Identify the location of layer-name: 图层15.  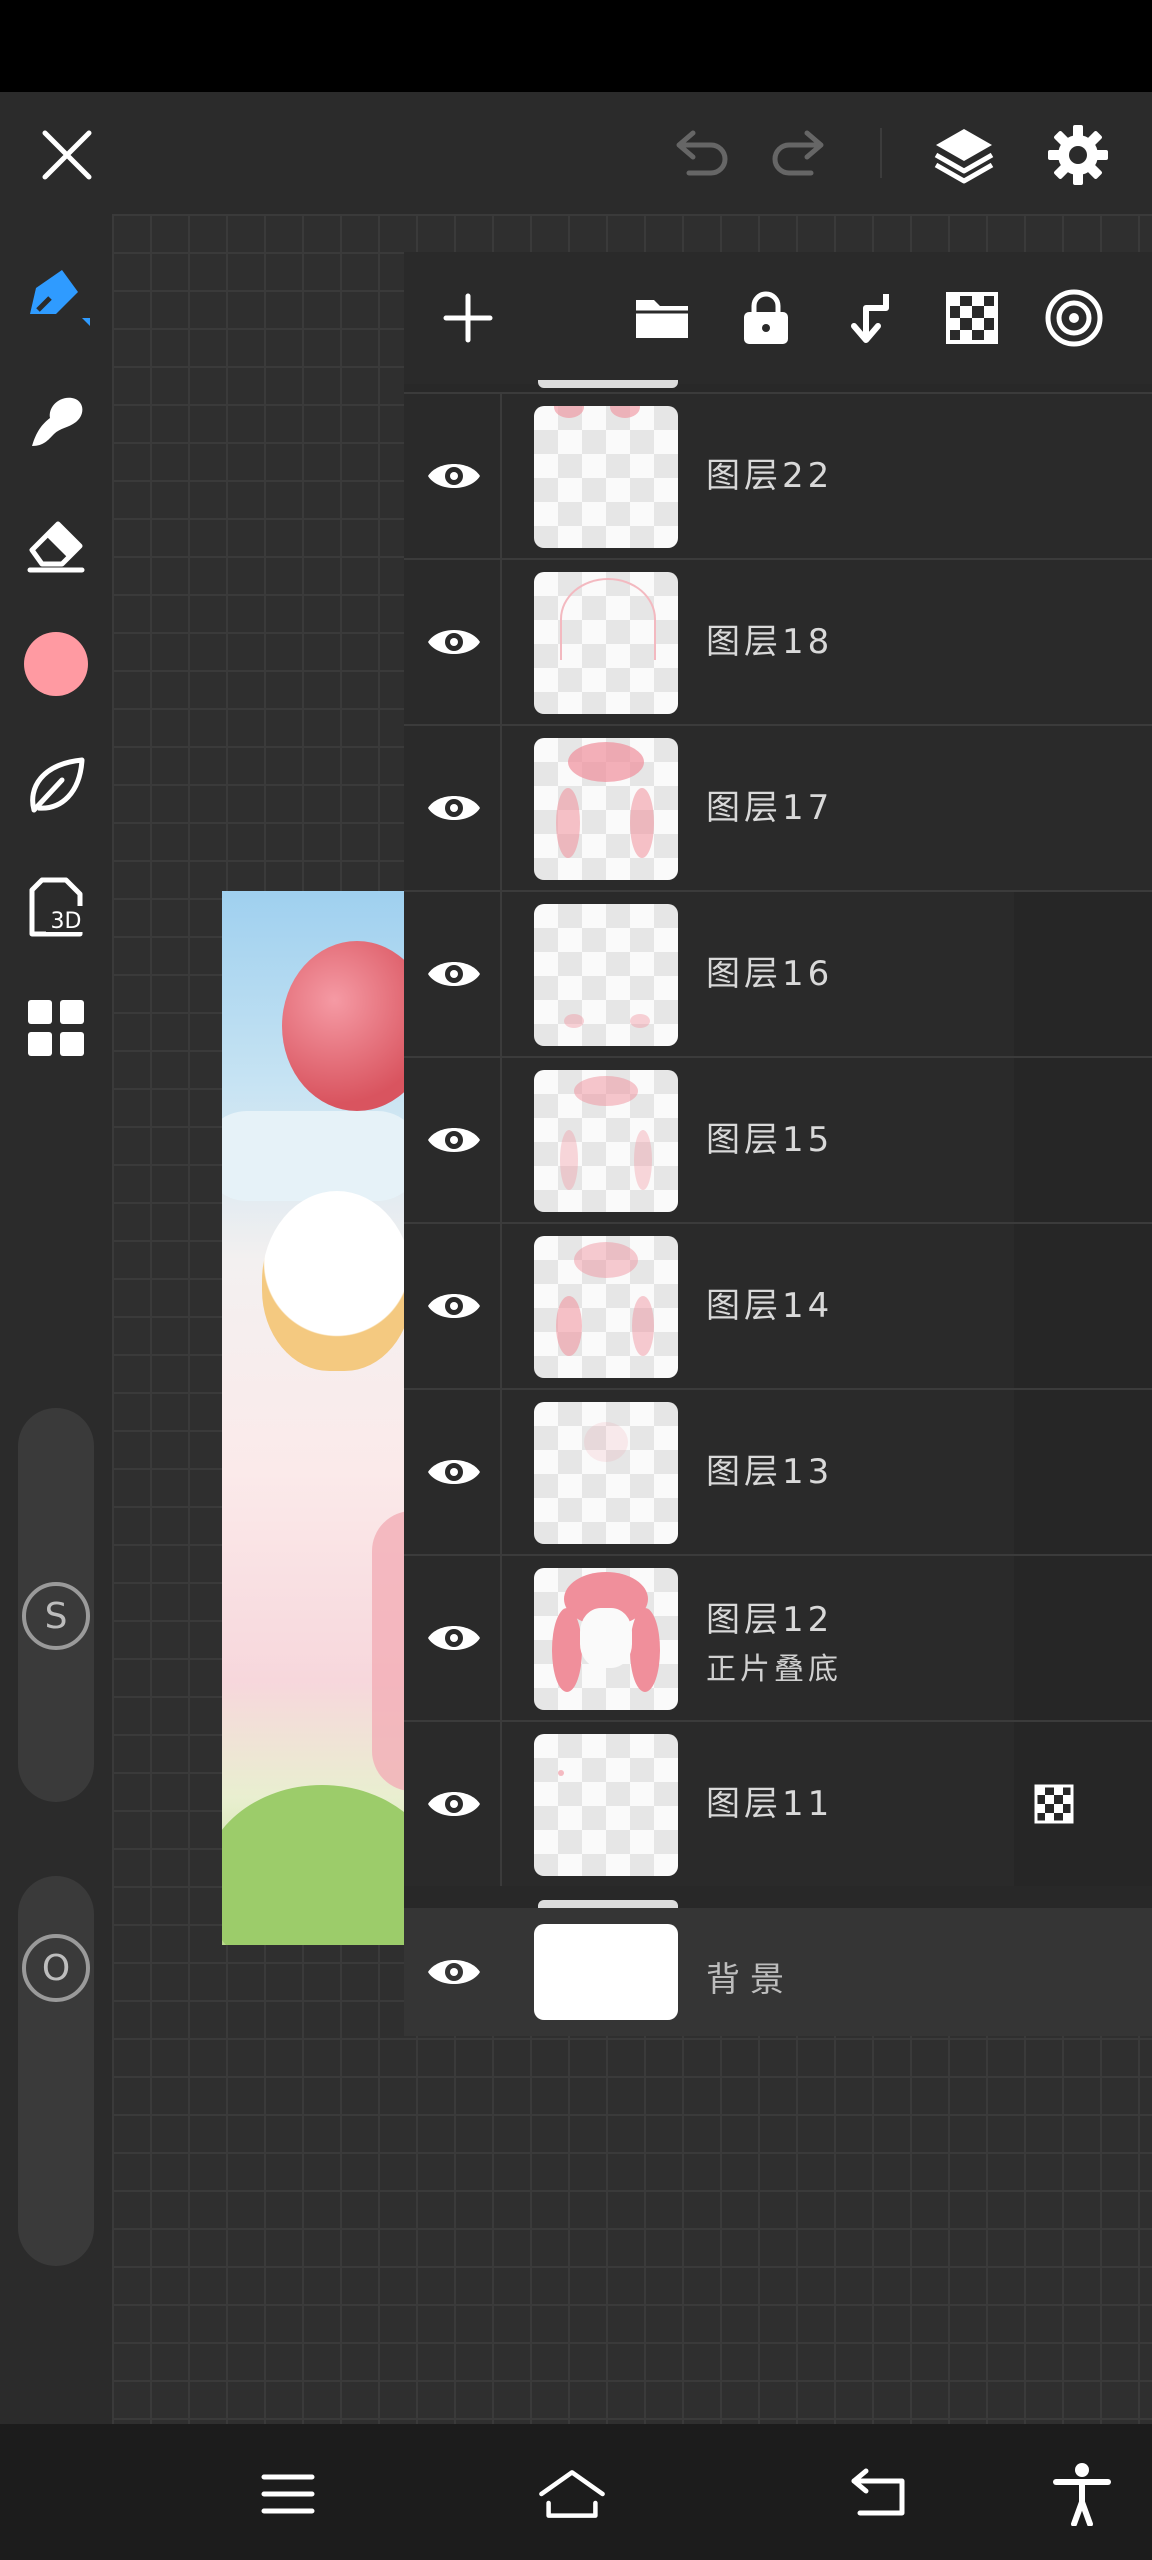
(770, 1140).